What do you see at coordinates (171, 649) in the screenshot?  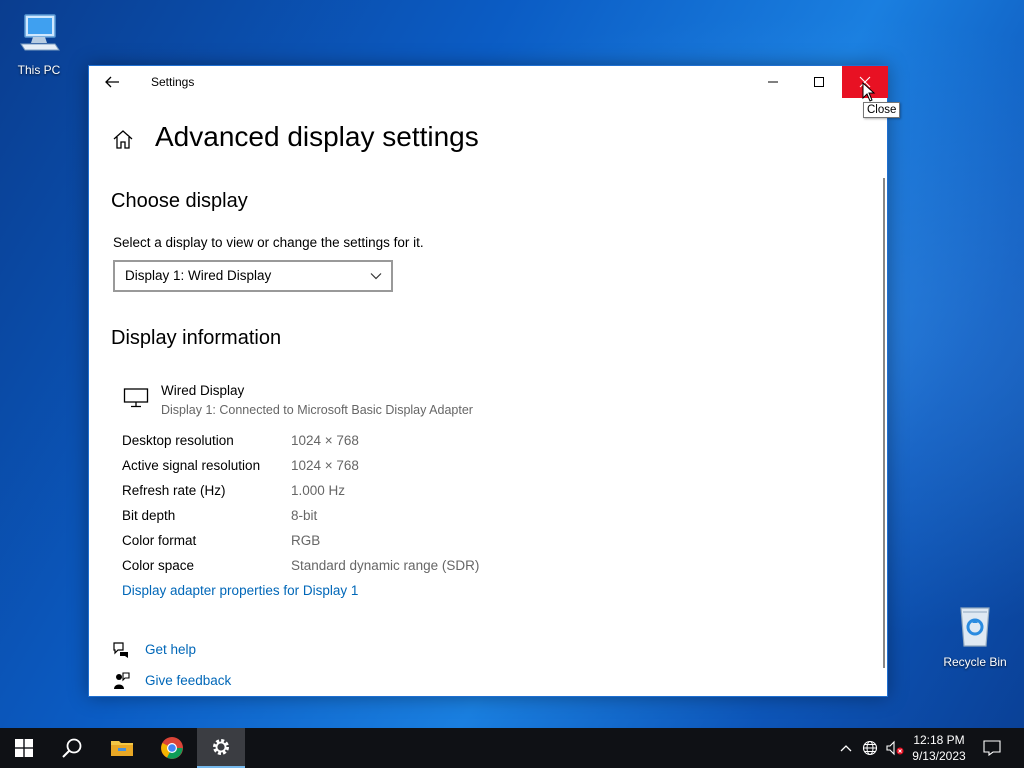 I see `get-help-label: Get help` at bounding box center [171, 649].